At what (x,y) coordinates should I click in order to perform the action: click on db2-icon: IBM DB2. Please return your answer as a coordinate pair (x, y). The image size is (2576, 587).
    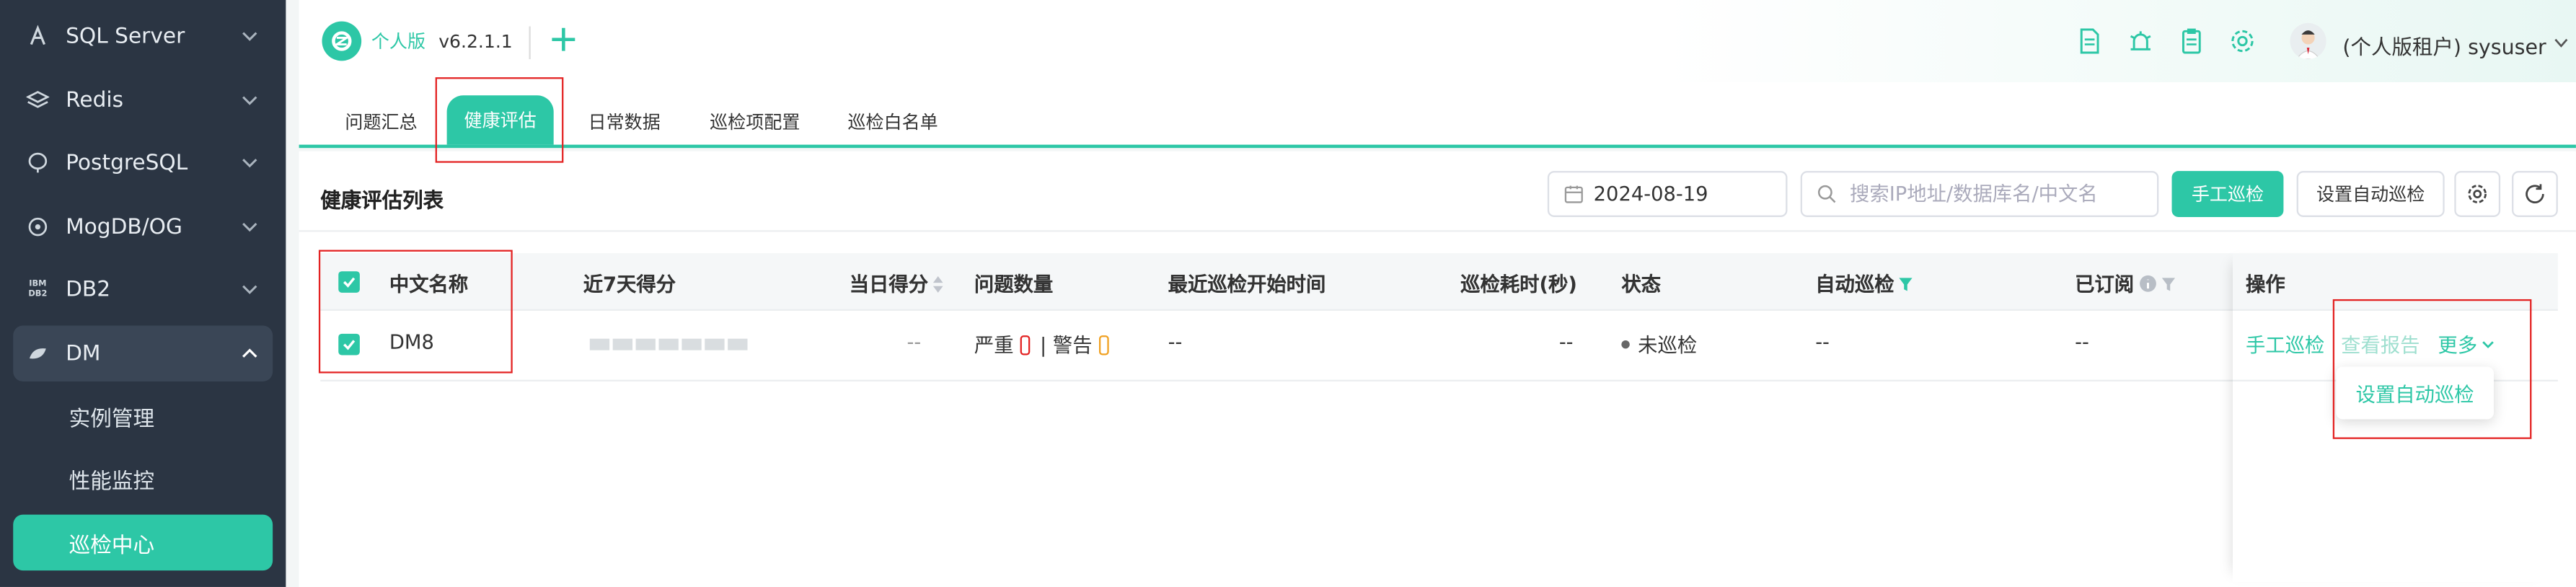
    Looking at the image, I should click on (38, 289).